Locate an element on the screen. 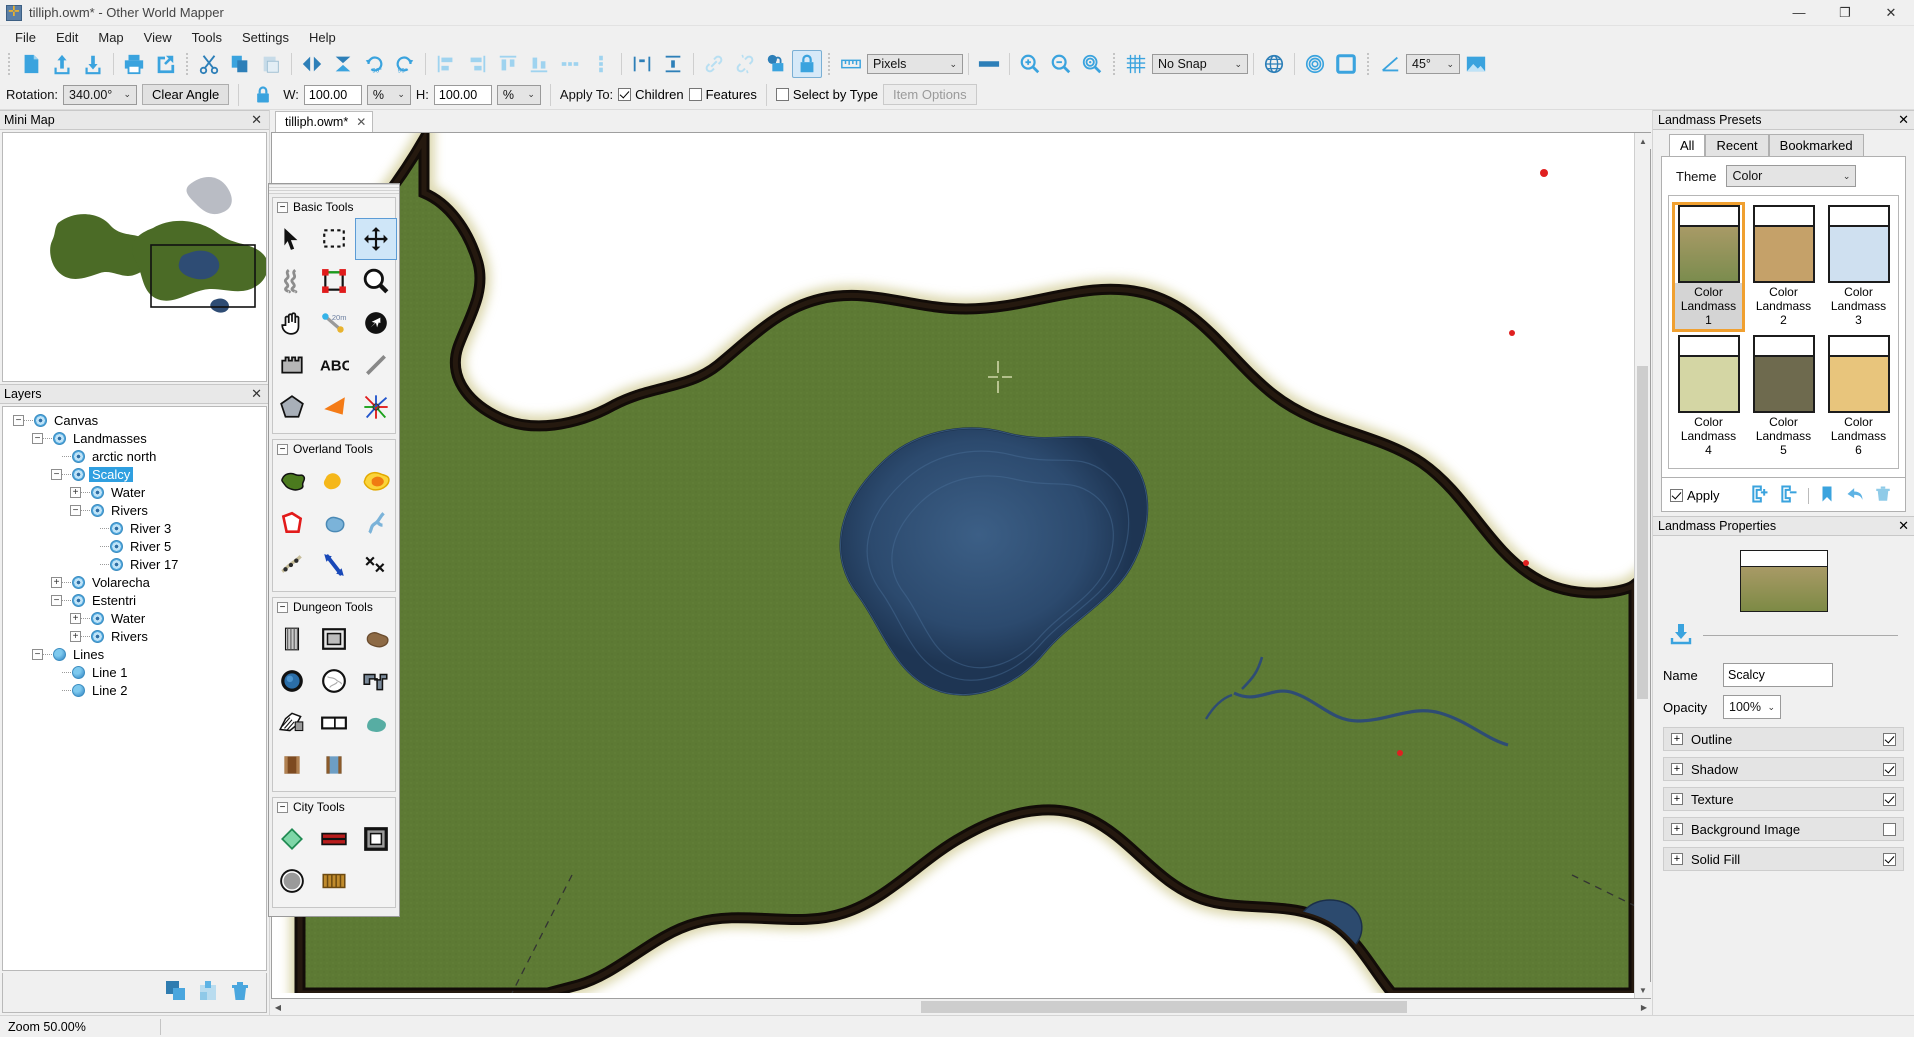 Image resolution: width=1914 pixels, height=1037 pixels. city-wall-icon is located at coordinates (376, 839).